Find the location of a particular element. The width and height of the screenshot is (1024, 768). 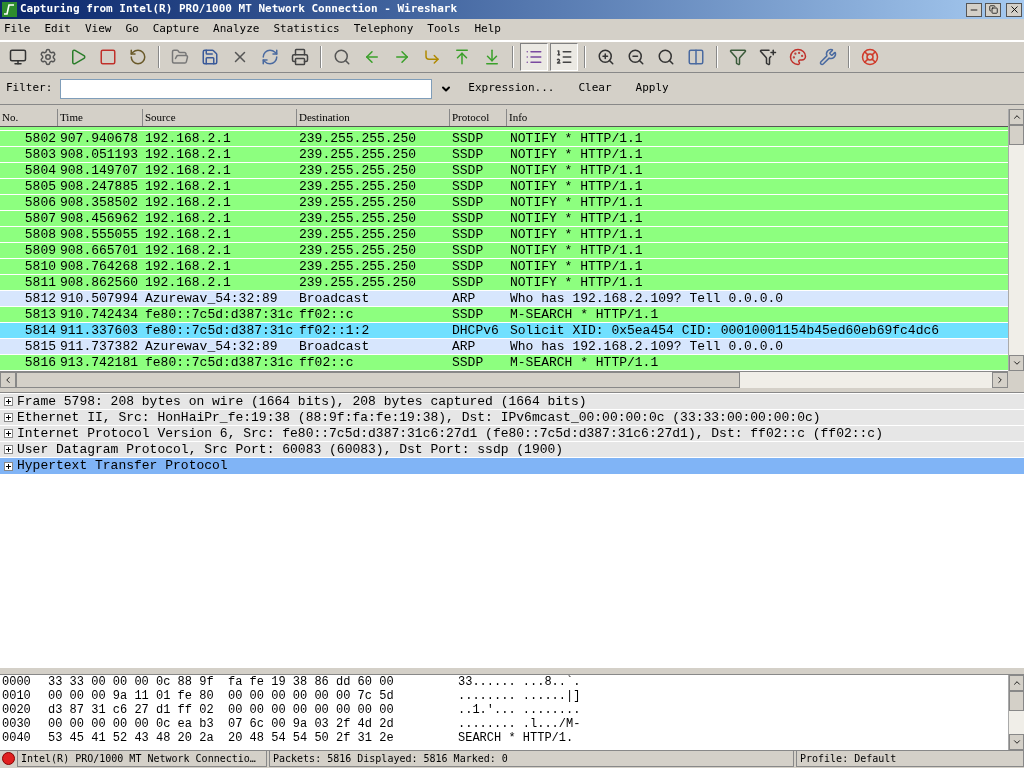

table-cell-text: Solicit XID: 0x5ea454 CID: 00010001154b45ed60eb69fc4dc6 is located at coordinates (724, 330).